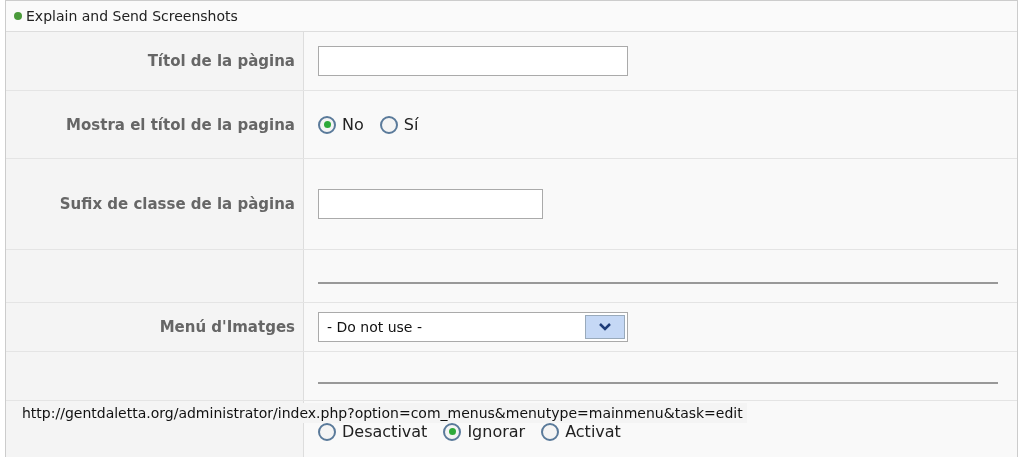 The height and width of the screenshot is (457, 1024). What do you see at coordinates (353, 124) in the screenshot?
I see `option-label: No` at bounding box center [353, 124].